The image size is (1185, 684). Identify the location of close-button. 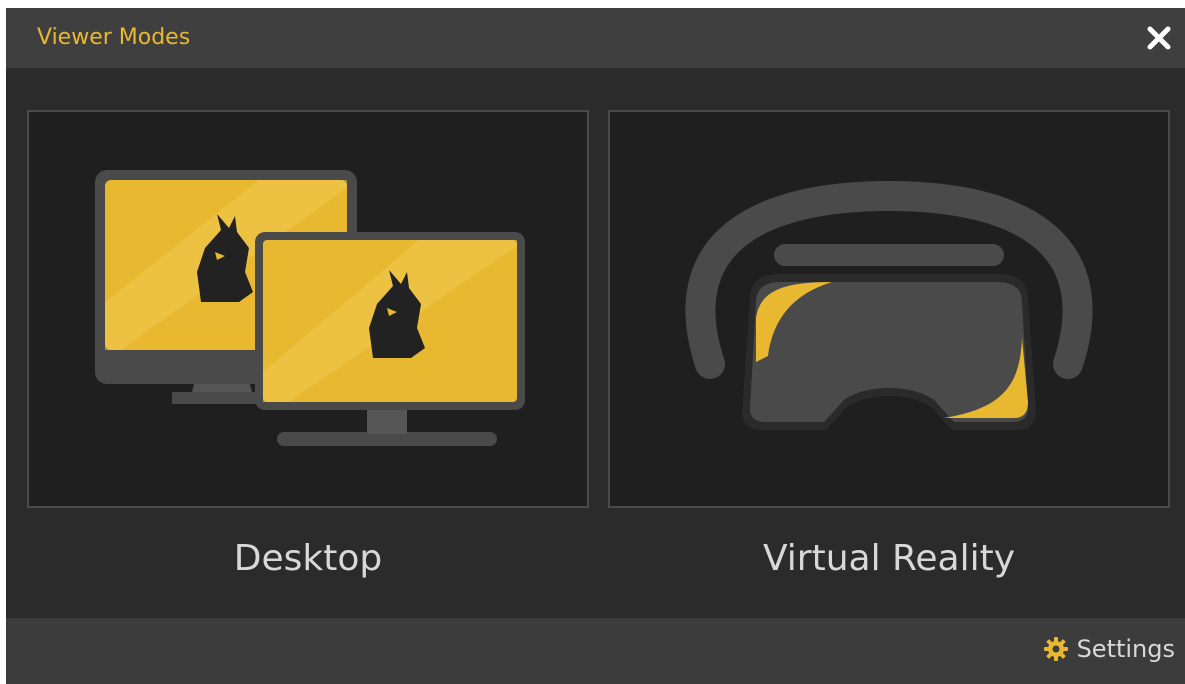
(1159, 38).